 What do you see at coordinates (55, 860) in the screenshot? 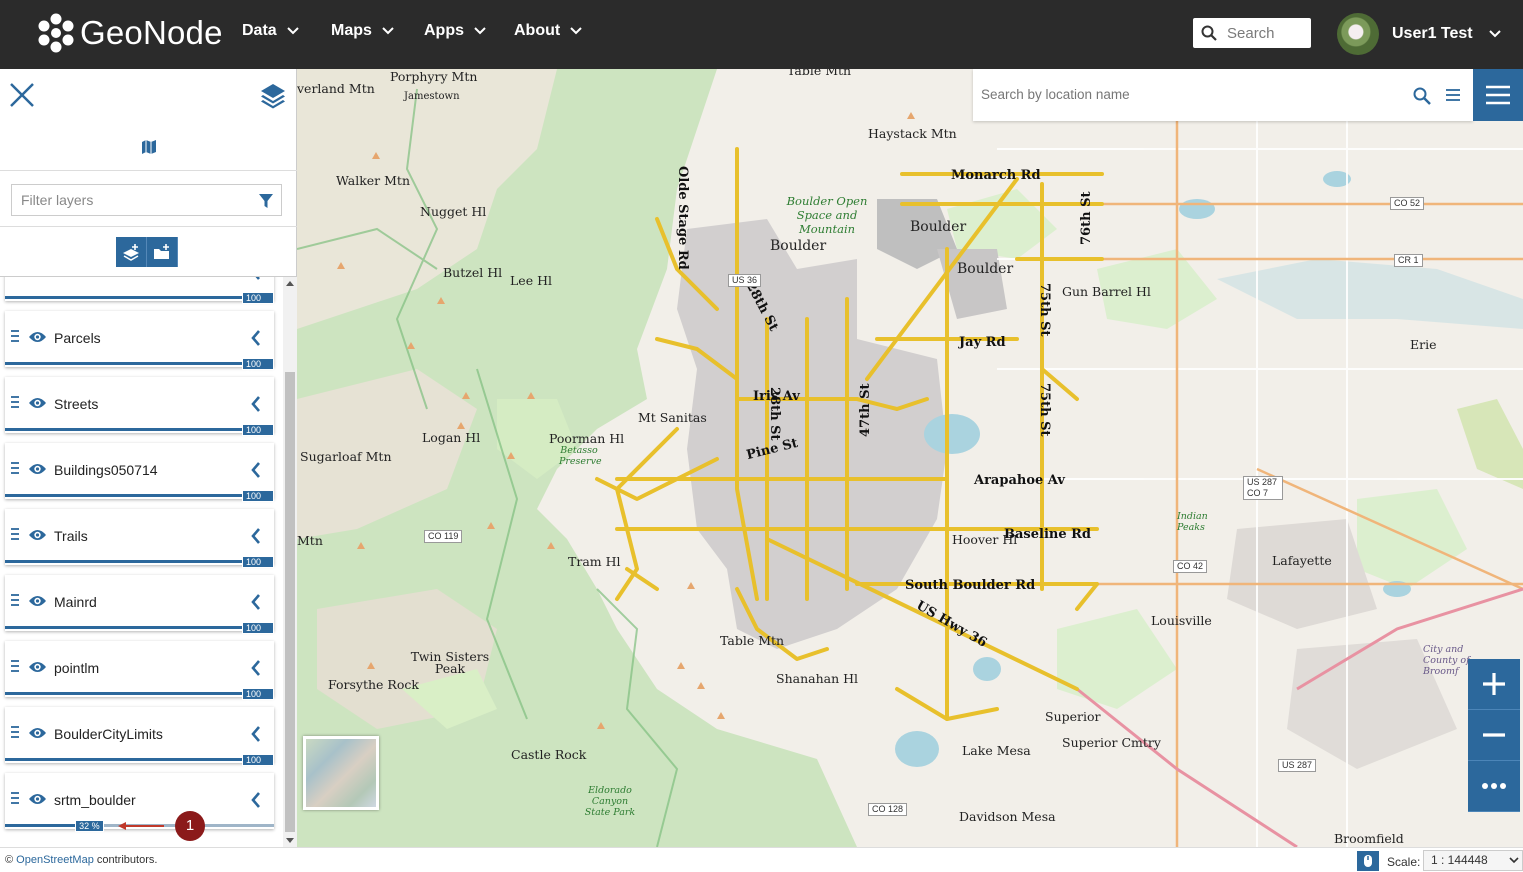
I see `openstreetmap-link: OpenStreetMap` at bounding box center [55, 860].